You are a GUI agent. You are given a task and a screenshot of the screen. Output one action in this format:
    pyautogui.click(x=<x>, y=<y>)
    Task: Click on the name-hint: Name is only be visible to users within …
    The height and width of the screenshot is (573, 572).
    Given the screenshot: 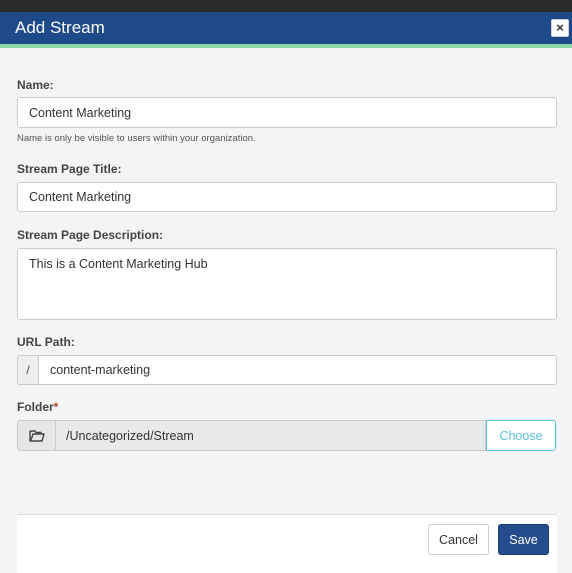 What is the action you would take?
    pyautogui.click(x=136, y=138)
    